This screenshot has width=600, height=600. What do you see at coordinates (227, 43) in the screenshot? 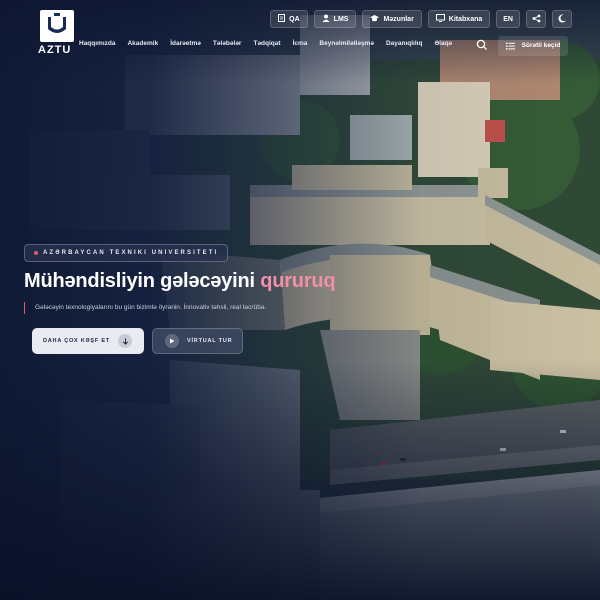
I see `nav-item-students: Tələbələr` at bounding box center [227, 43].